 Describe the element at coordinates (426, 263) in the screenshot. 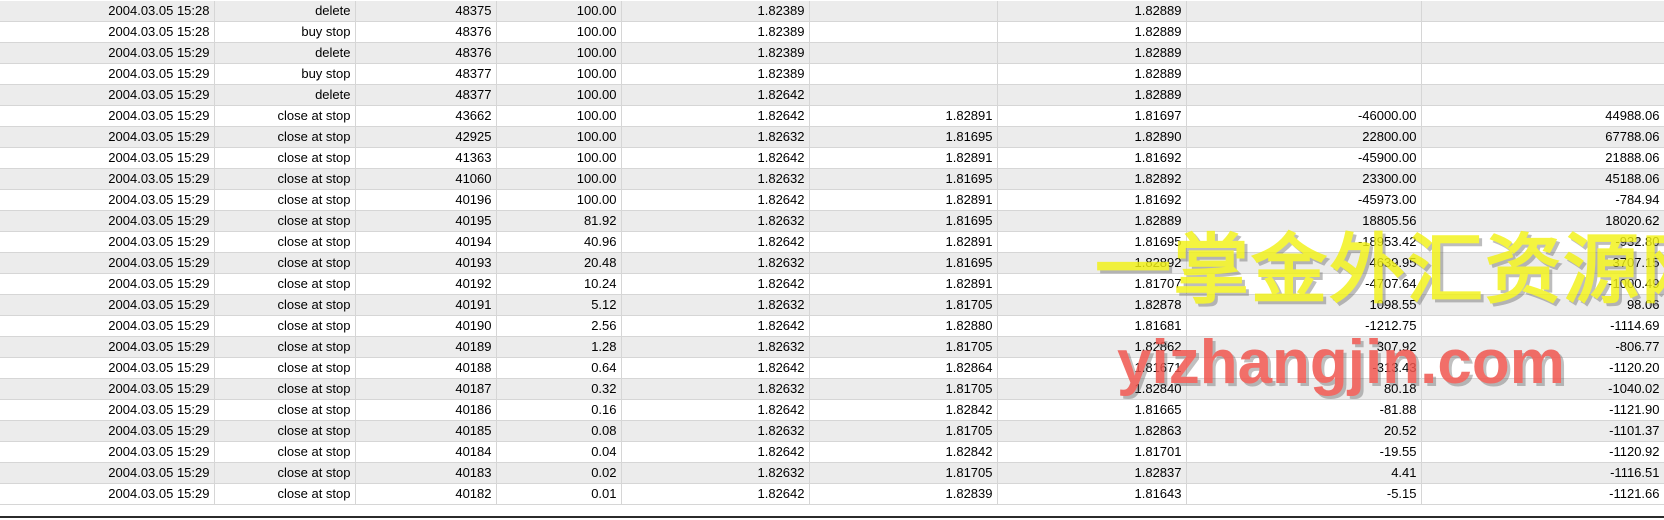

I see `order-cell: 40193` at that location.